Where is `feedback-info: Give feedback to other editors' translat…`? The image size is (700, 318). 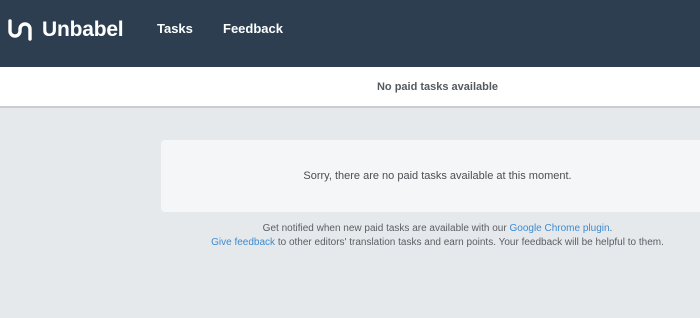 feedback-info: Give feedback to other editors' translat… is located at coordinates (425, 243).